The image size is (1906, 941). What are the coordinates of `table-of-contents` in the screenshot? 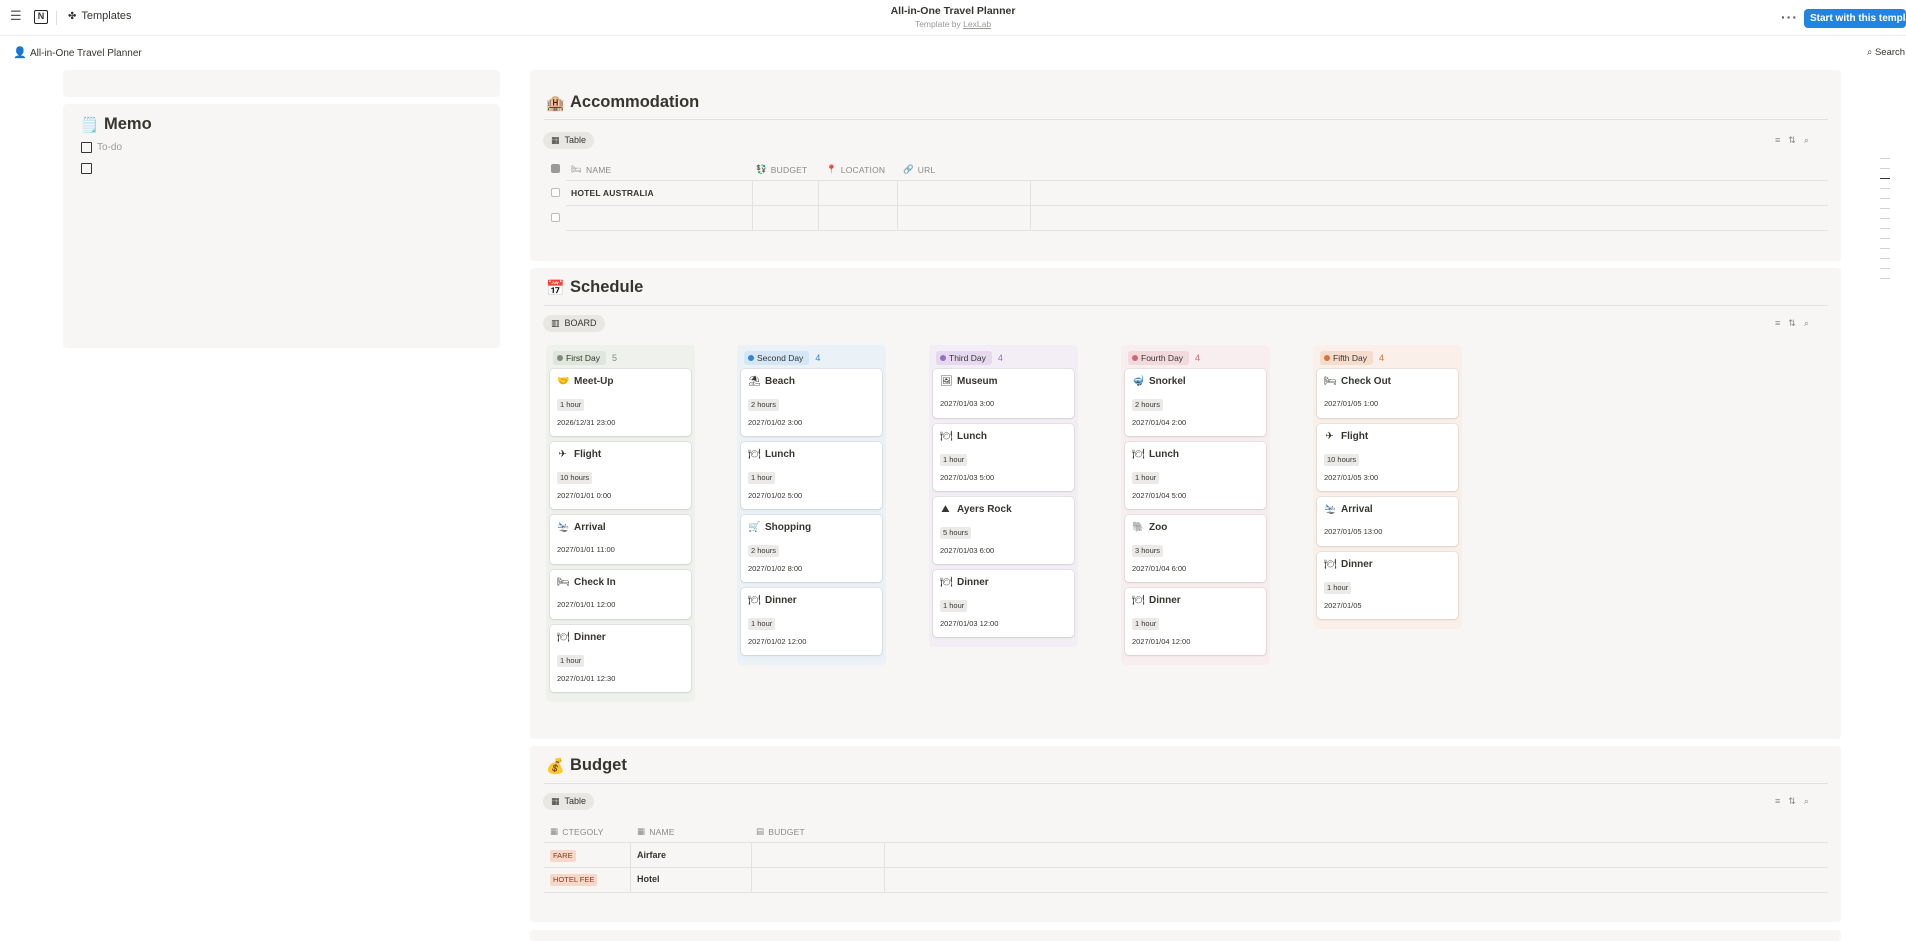 It's located at (1885, 223).